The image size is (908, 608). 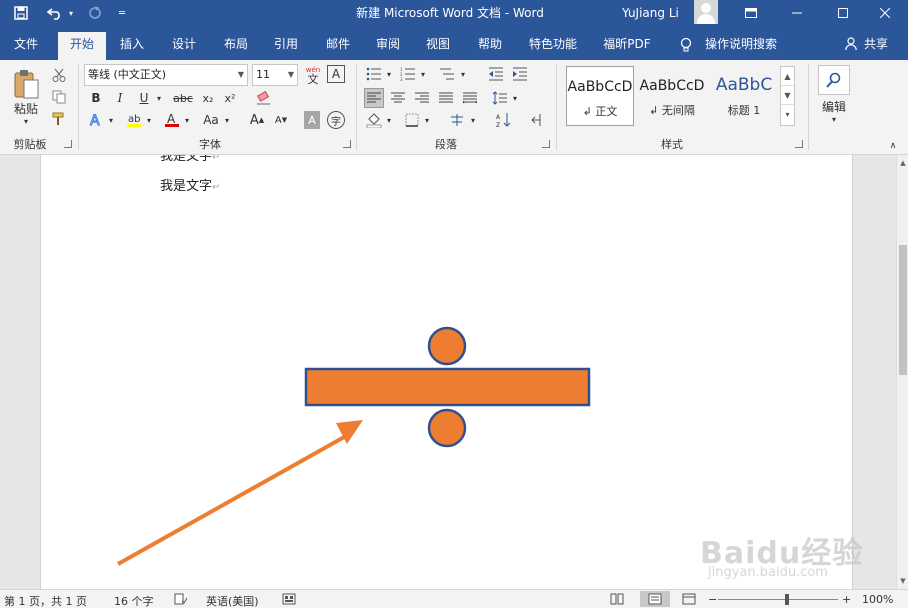 What do you see at coordinates (422, 98) in the screenshot?
I see `align-right-icon` at bounding box center [422, 98].